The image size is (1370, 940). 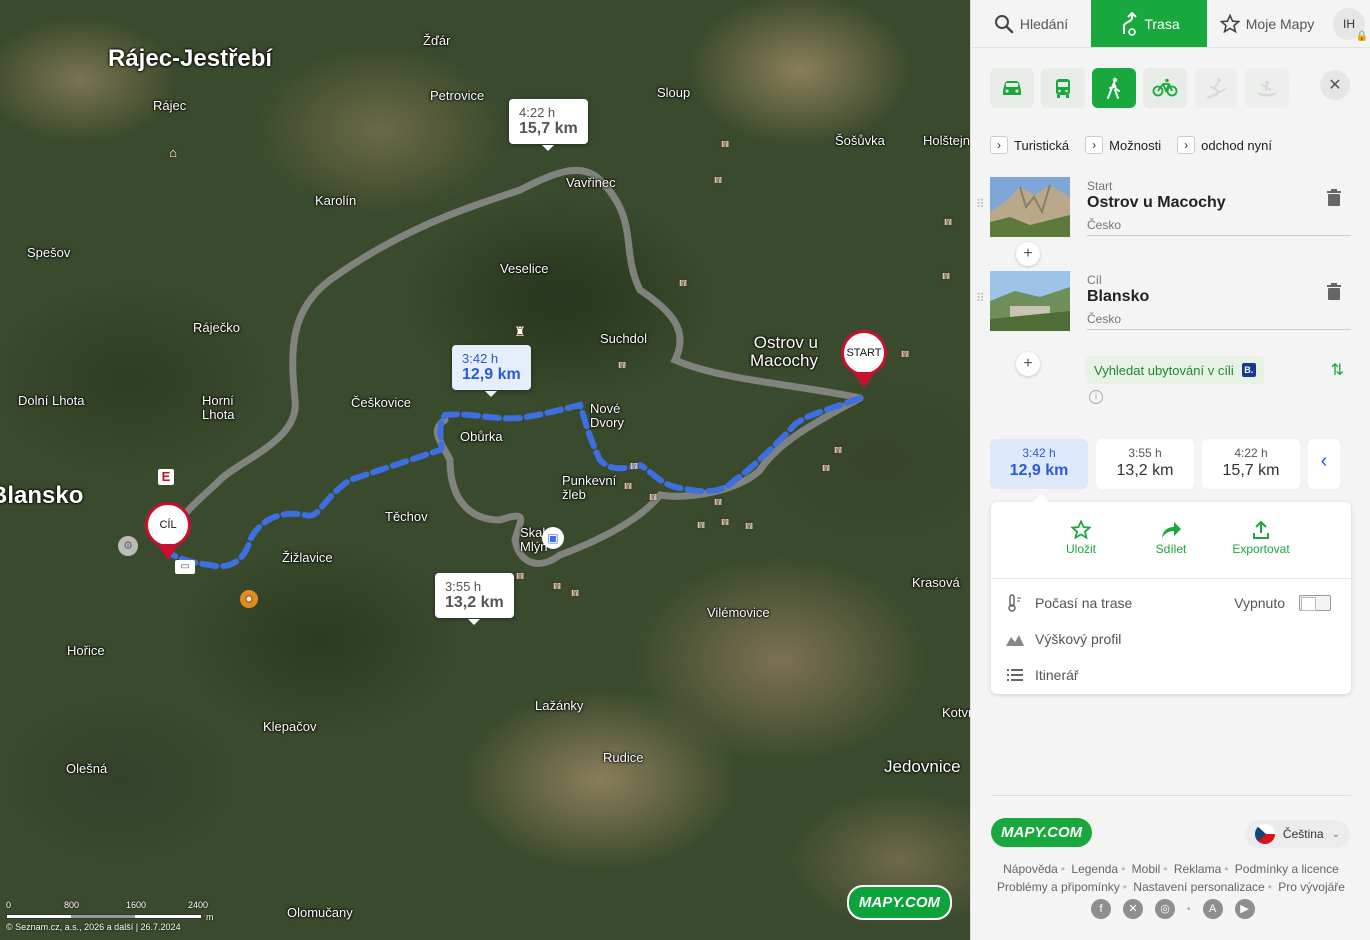 What do you see at coordinates (1164, 302) in the screenshot?
I see `waypoint-end: ⠿ Cíl Blansko Česko` at bounding box center [1164, 302].